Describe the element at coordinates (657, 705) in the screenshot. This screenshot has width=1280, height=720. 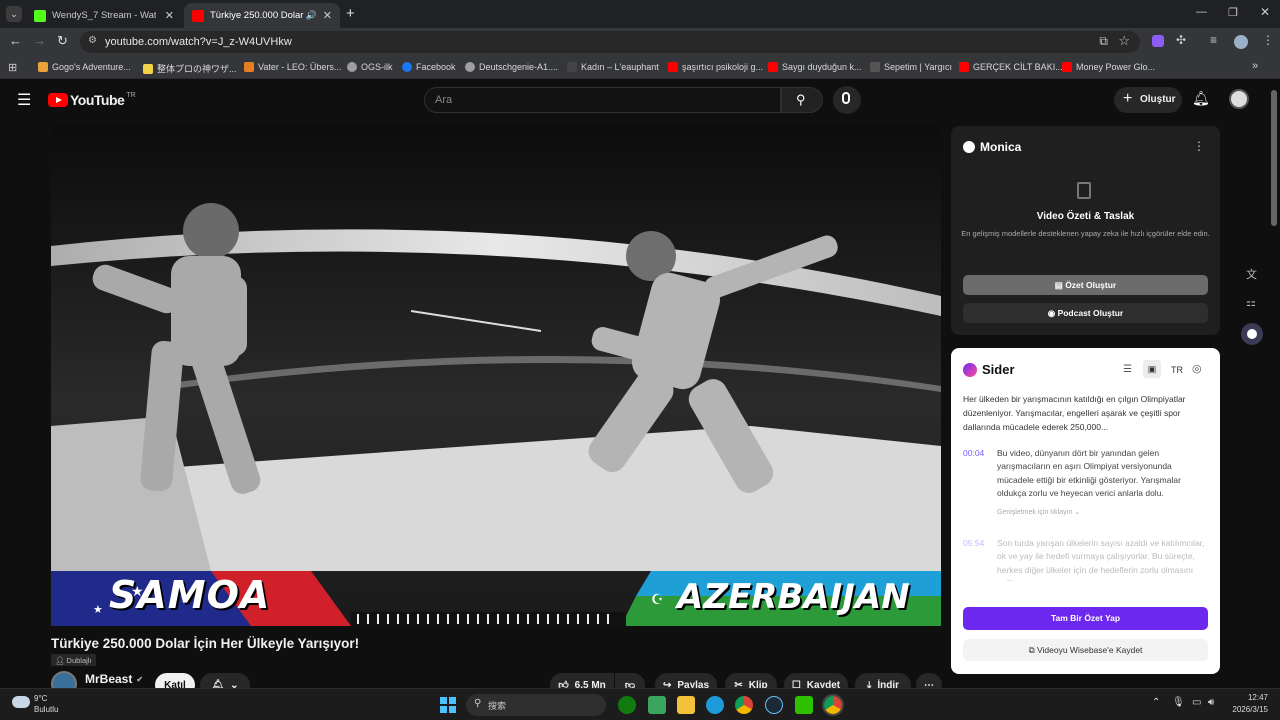
I see `game-bar-icon` at that location.